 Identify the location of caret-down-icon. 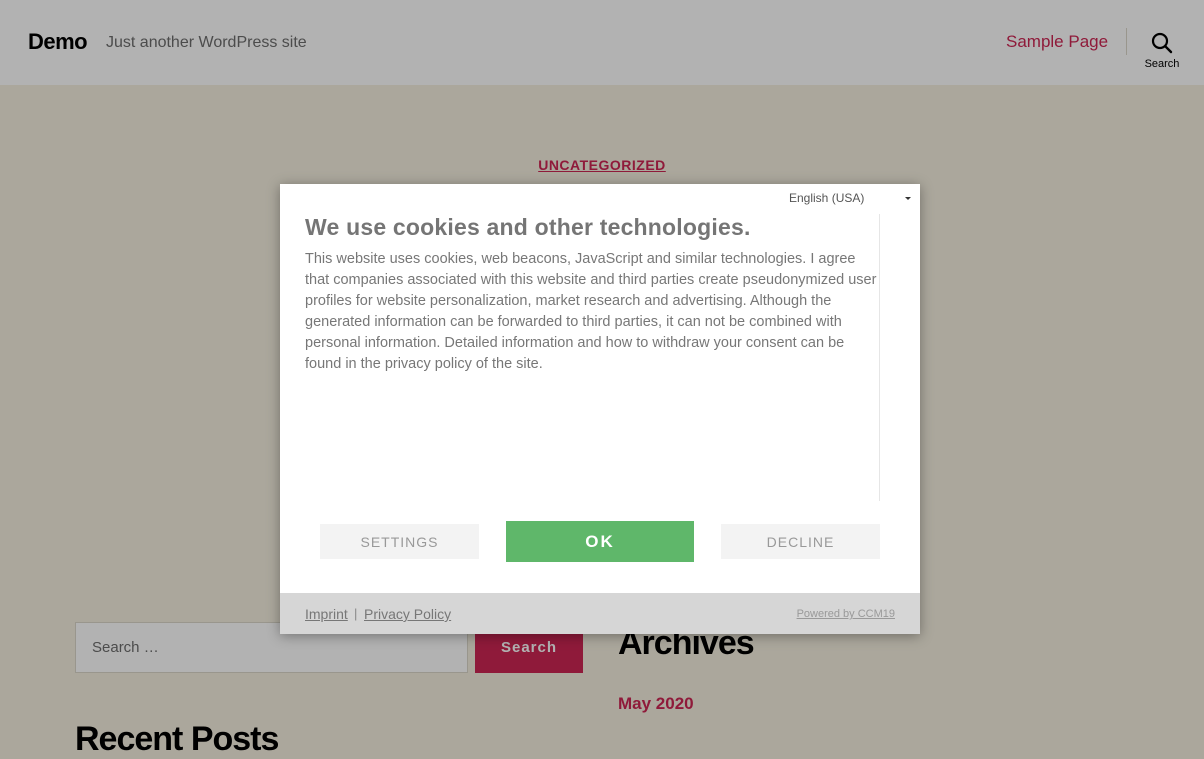
(908, 198).